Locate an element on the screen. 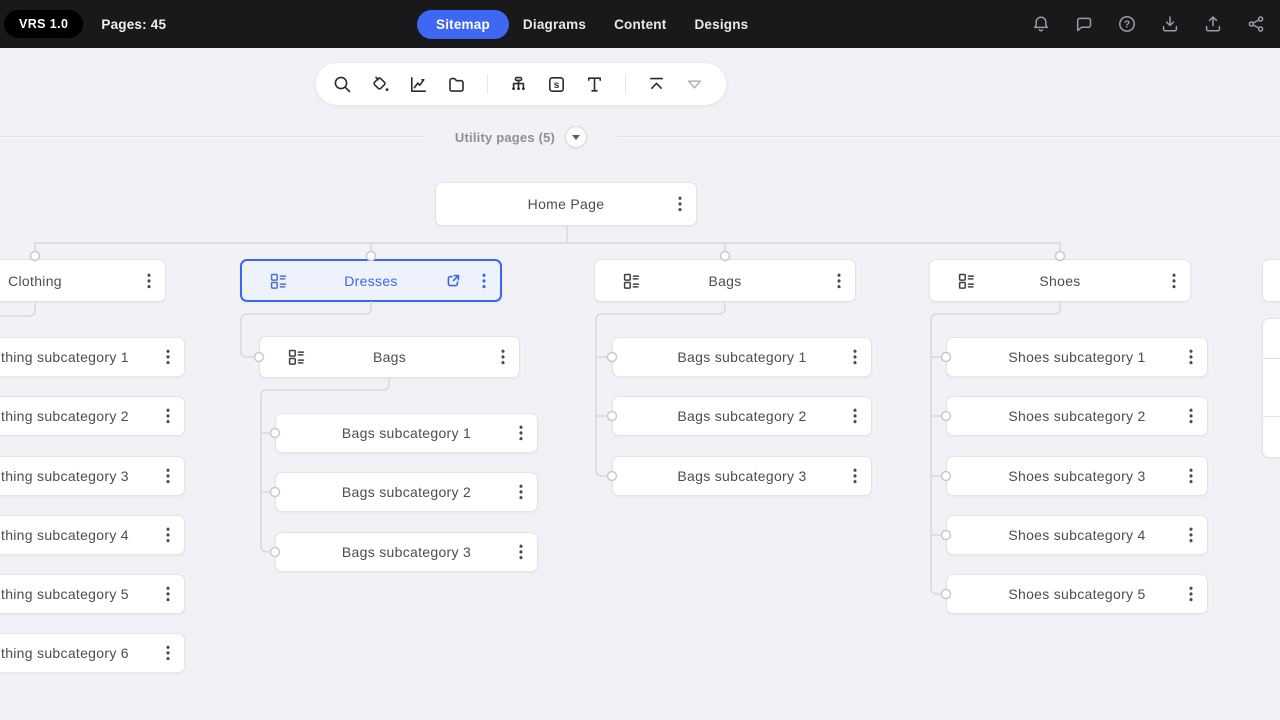  analytics-icon is located at coordinates (418, 84).